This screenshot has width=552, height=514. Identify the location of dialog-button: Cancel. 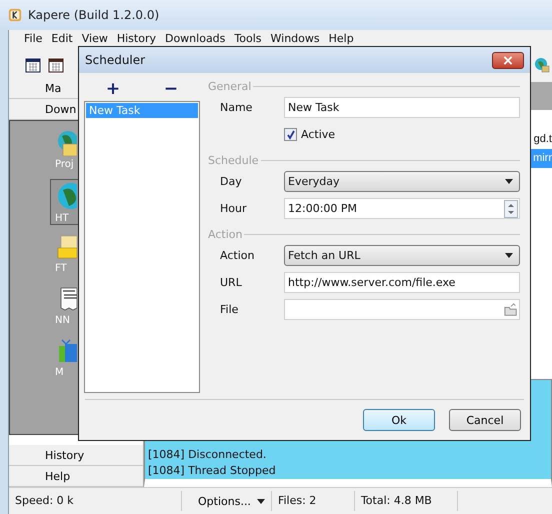
(485, 420).